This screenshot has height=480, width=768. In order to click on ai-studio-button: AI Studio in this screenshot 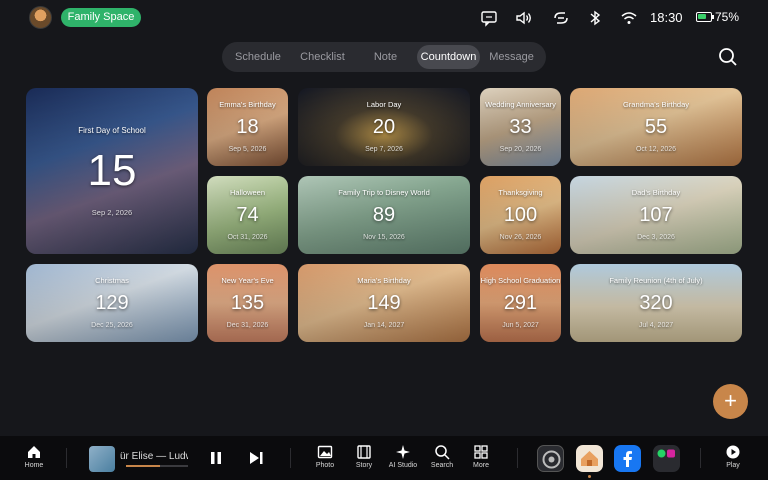, I will do `click(403, 456)`.